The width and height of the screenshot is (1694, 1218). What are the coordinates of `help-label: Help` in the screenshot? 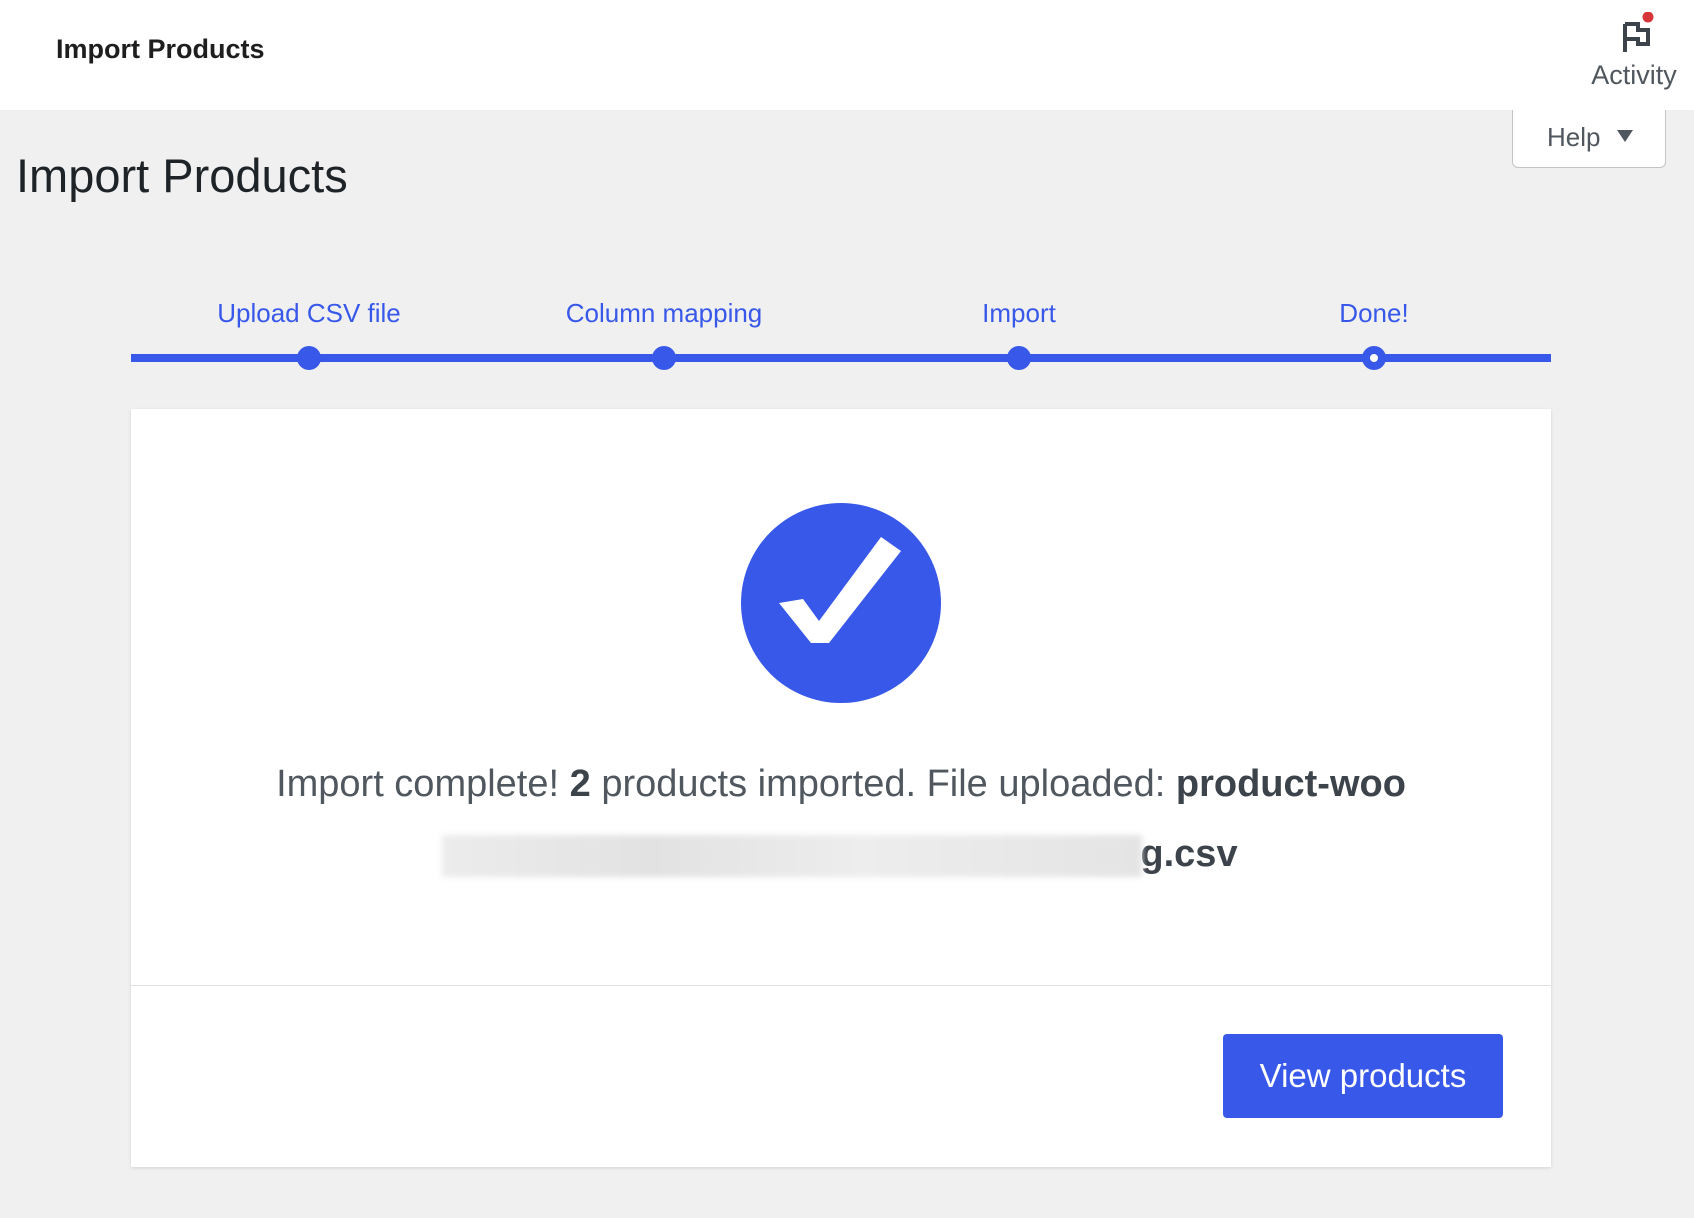 It's located at (1574, 137).